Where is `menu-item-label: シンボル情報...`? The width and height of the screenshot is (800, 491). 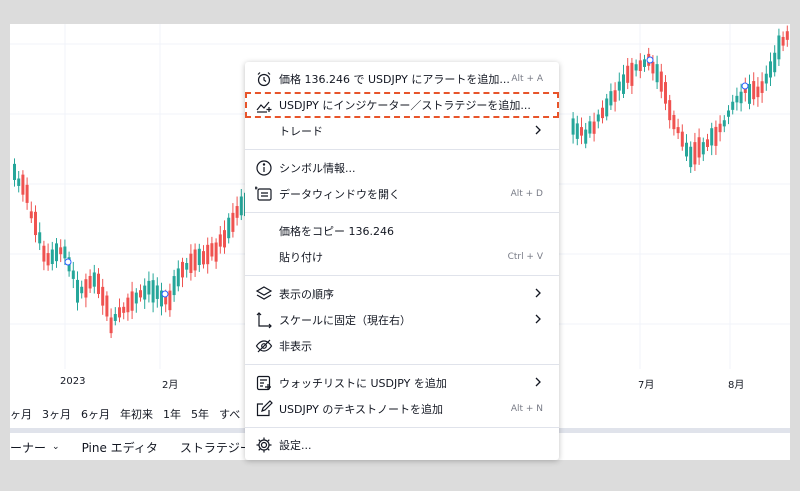 menu-item-label: シンボル情報... is located at coordinates (317, 168).